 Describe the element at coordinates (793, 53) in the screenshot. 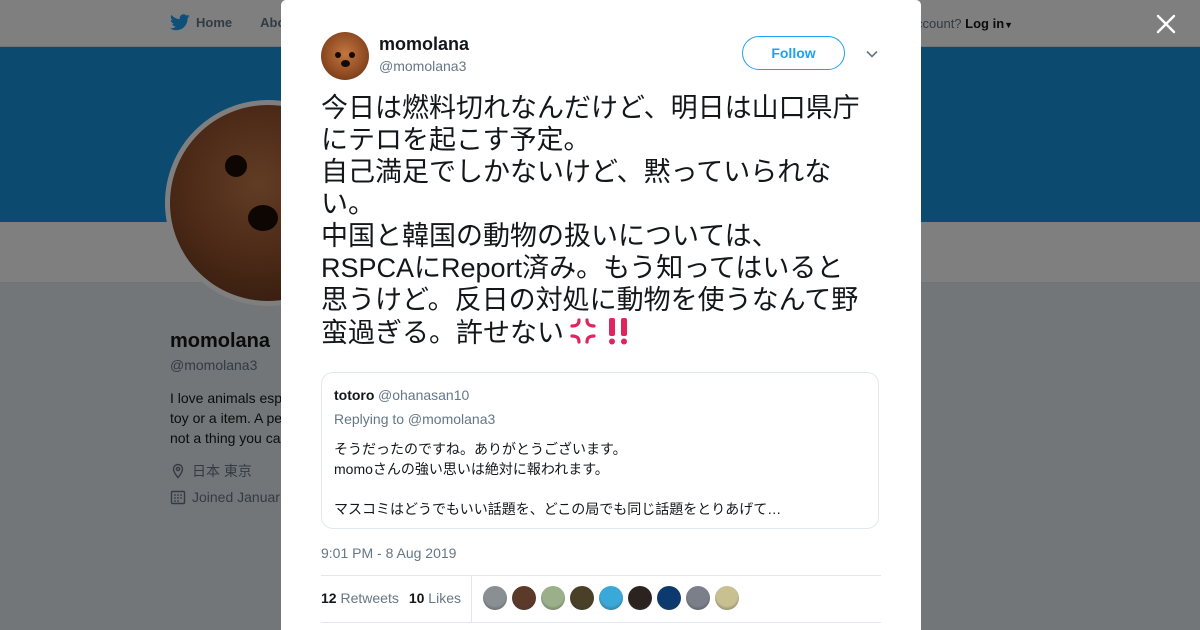

I see `follow-button: Follow` at that location.